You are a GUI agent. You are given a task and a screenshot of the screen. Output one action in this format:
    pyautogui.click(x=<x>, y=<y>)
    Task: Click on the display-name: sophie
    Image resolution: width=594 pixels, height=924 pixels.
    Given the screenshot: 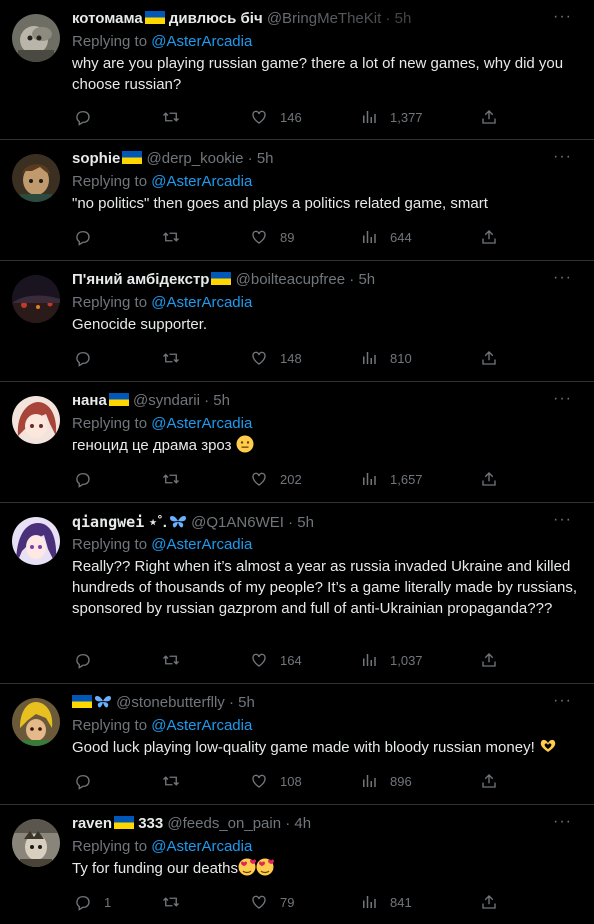 What is the action you would take?
    pyautogui.click(x=96, y=158)
    